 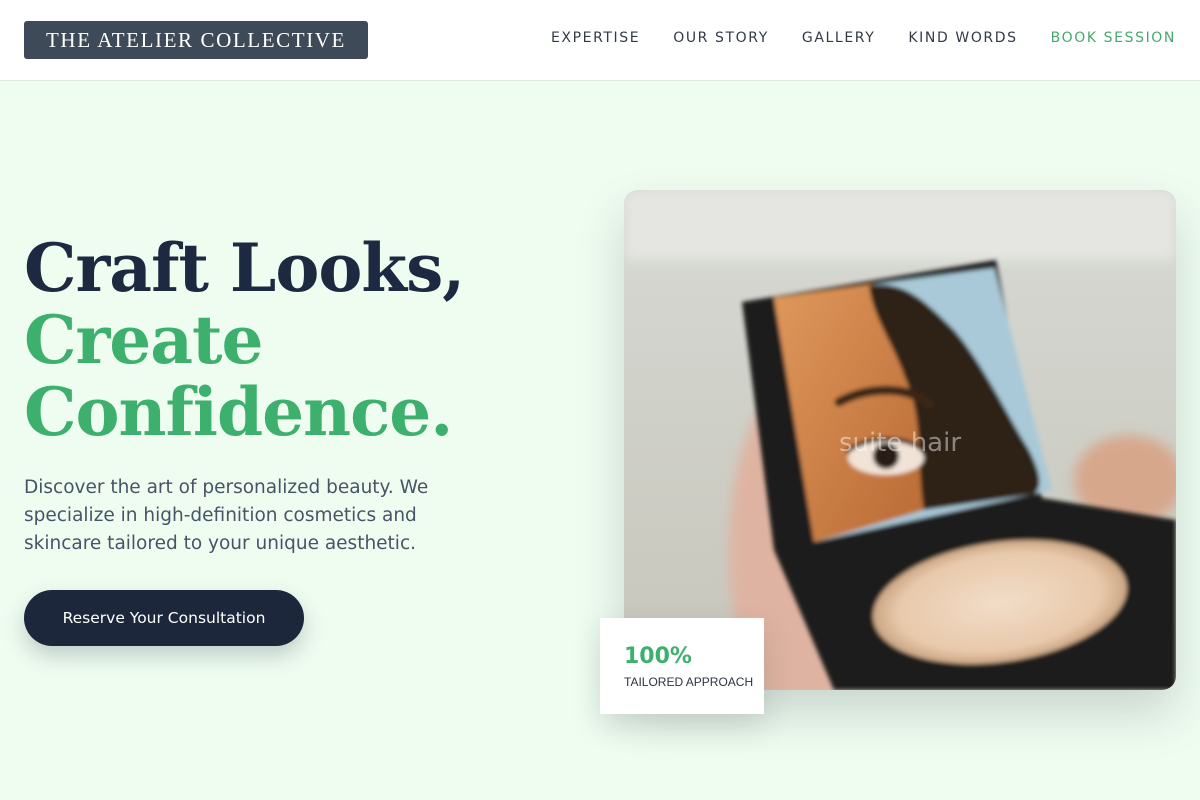 I want to click on headline-line-1: Craft Looks,, so click(x=244, y=268).